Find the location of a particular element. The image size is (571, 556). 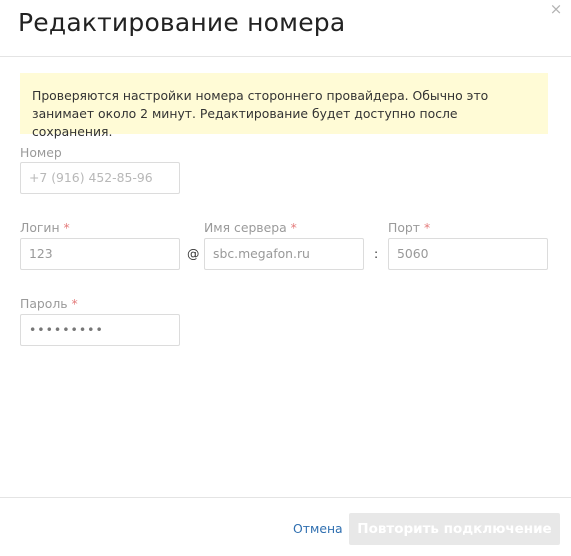

cancel-link: Отмена is located at coordinates (318, 528).